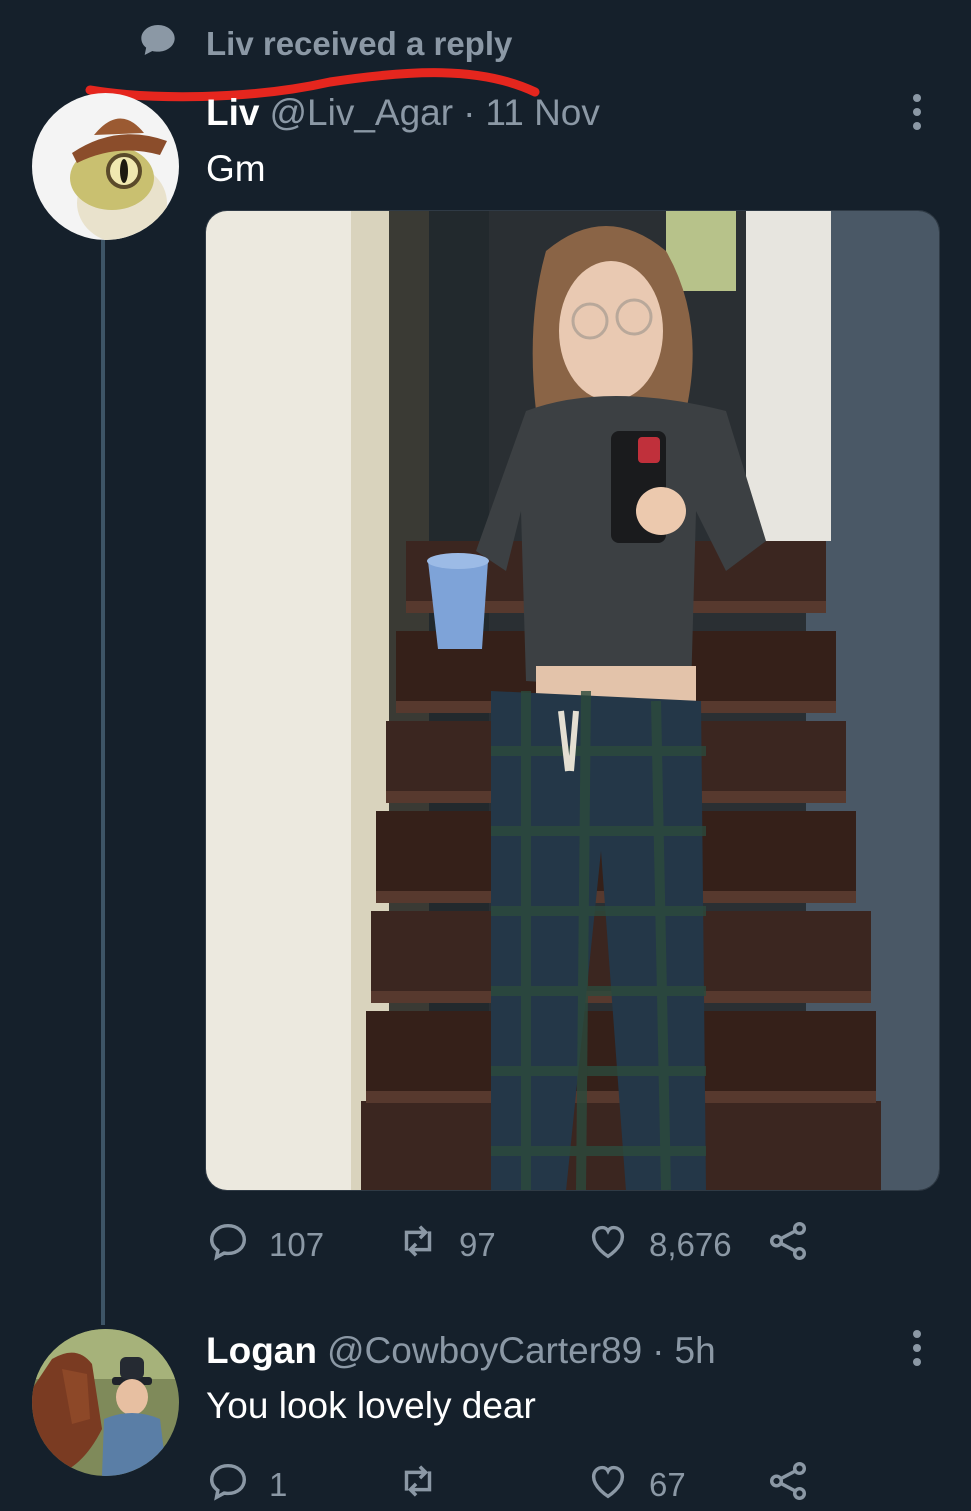 This screenshot has width=971, height=1511. I want to click on retweet-button: 97, so click(490, 1245).